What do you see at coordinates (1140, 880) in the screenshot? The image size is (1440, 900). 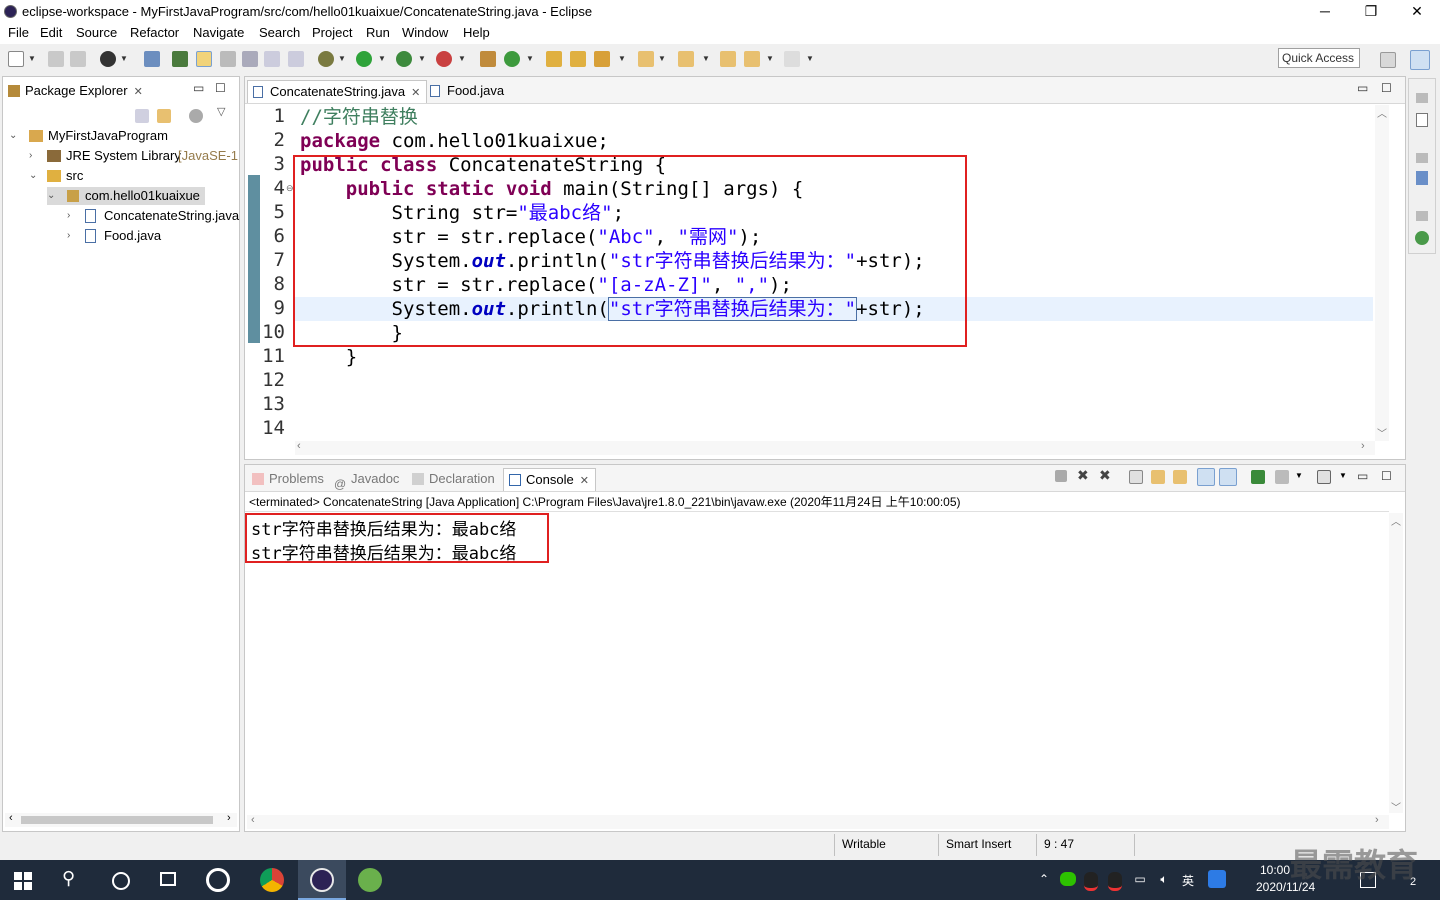 I see `network-icon: ▭` at bounding box center [1140, 880].